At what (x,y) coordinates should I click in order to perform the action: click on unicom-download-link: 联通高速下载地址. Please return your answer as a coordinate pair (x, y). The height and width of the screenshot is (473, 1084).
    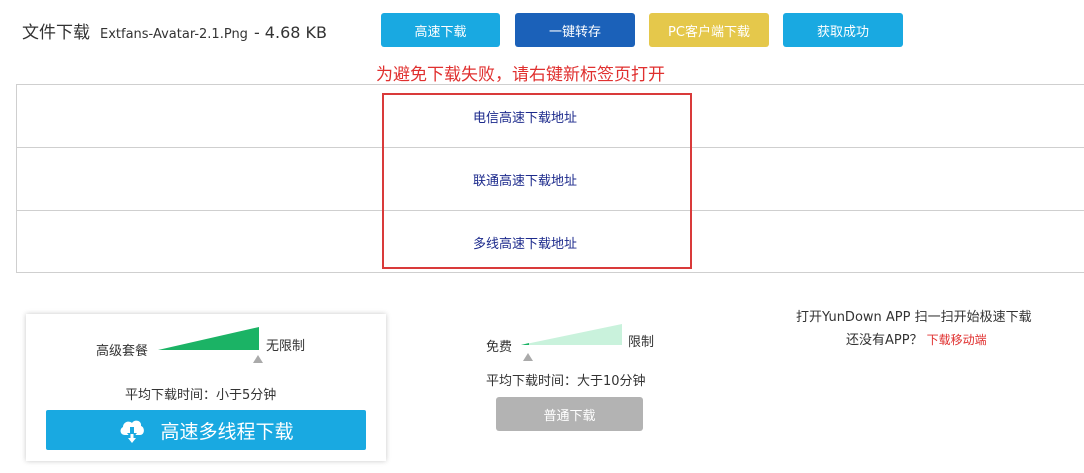
    Looking at the image, I should click on (525, 179).